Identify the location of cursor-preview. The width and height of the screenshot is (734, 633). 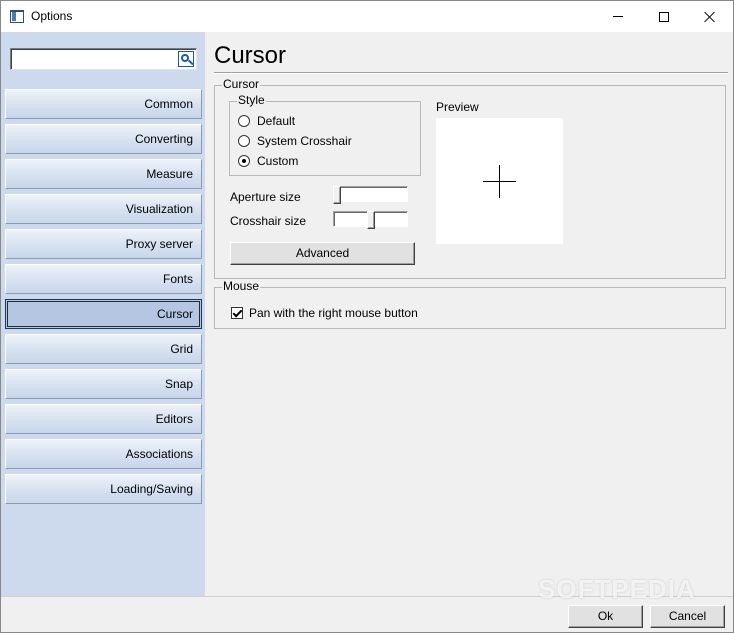
(499, 181).